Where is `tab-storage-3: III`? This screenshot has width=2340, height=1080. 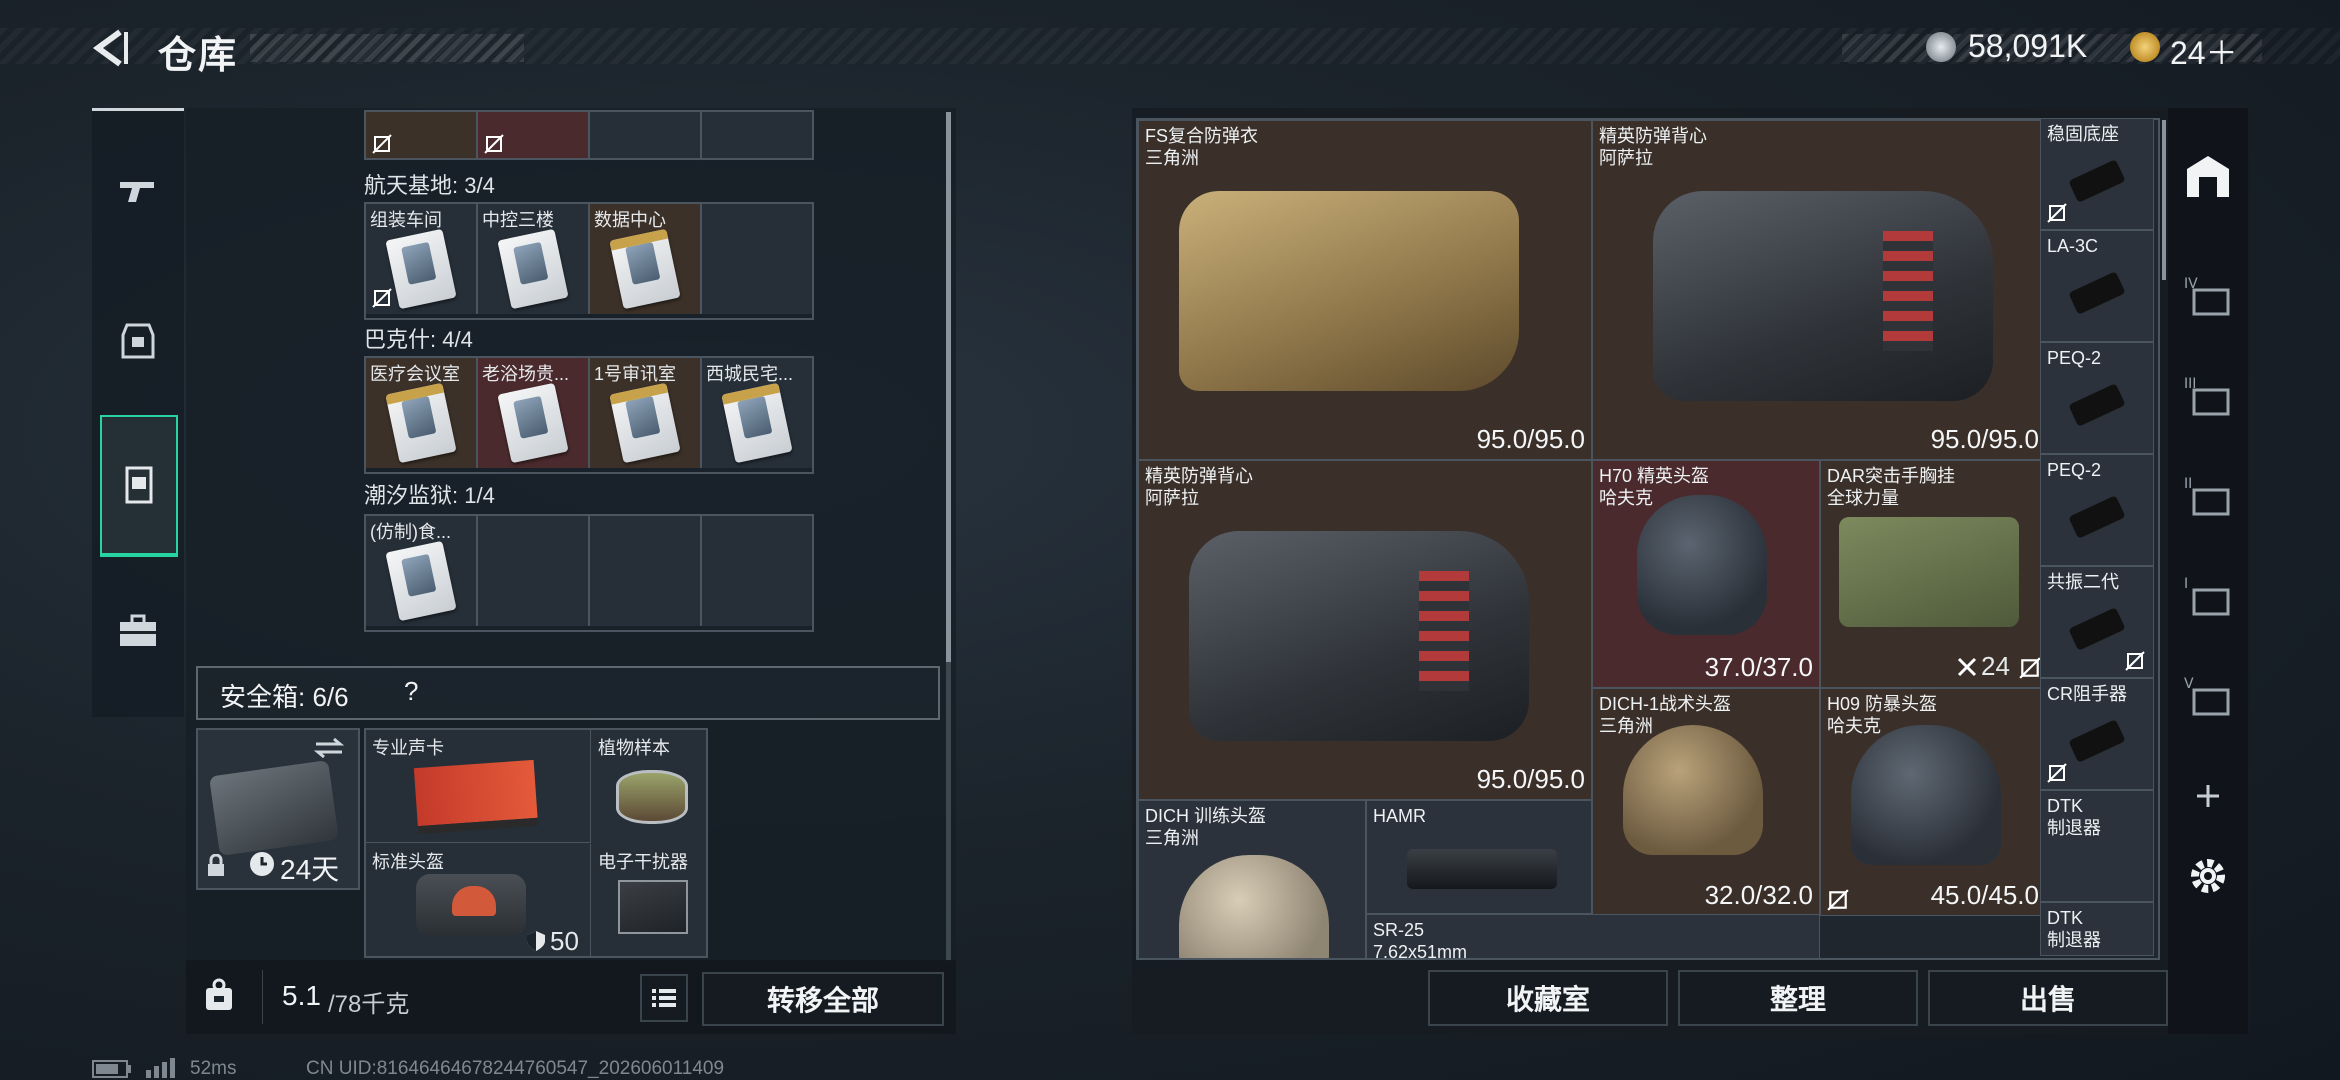
tab-storage-3: III is located at coordinates (2208, 396).